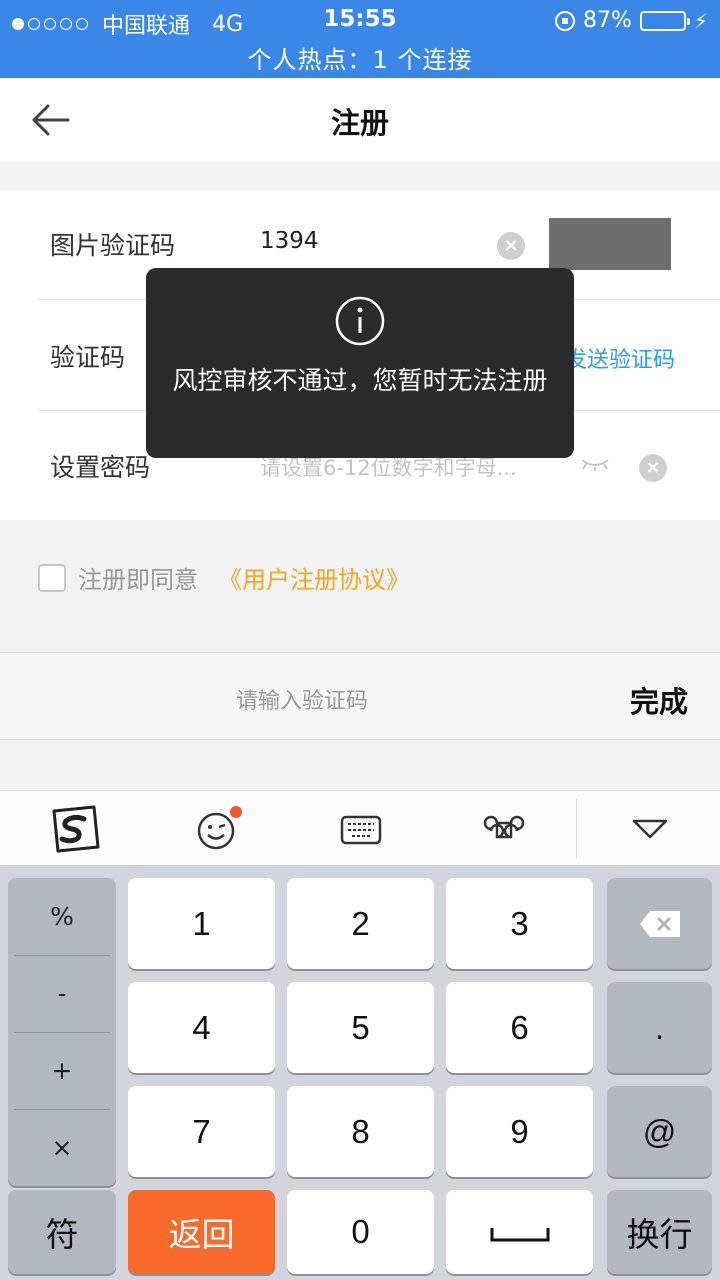 The image size is (720, 1280). Describe the element at coordinates (360, 1131) in the screenshot. I see `key-8: 8` at that location.